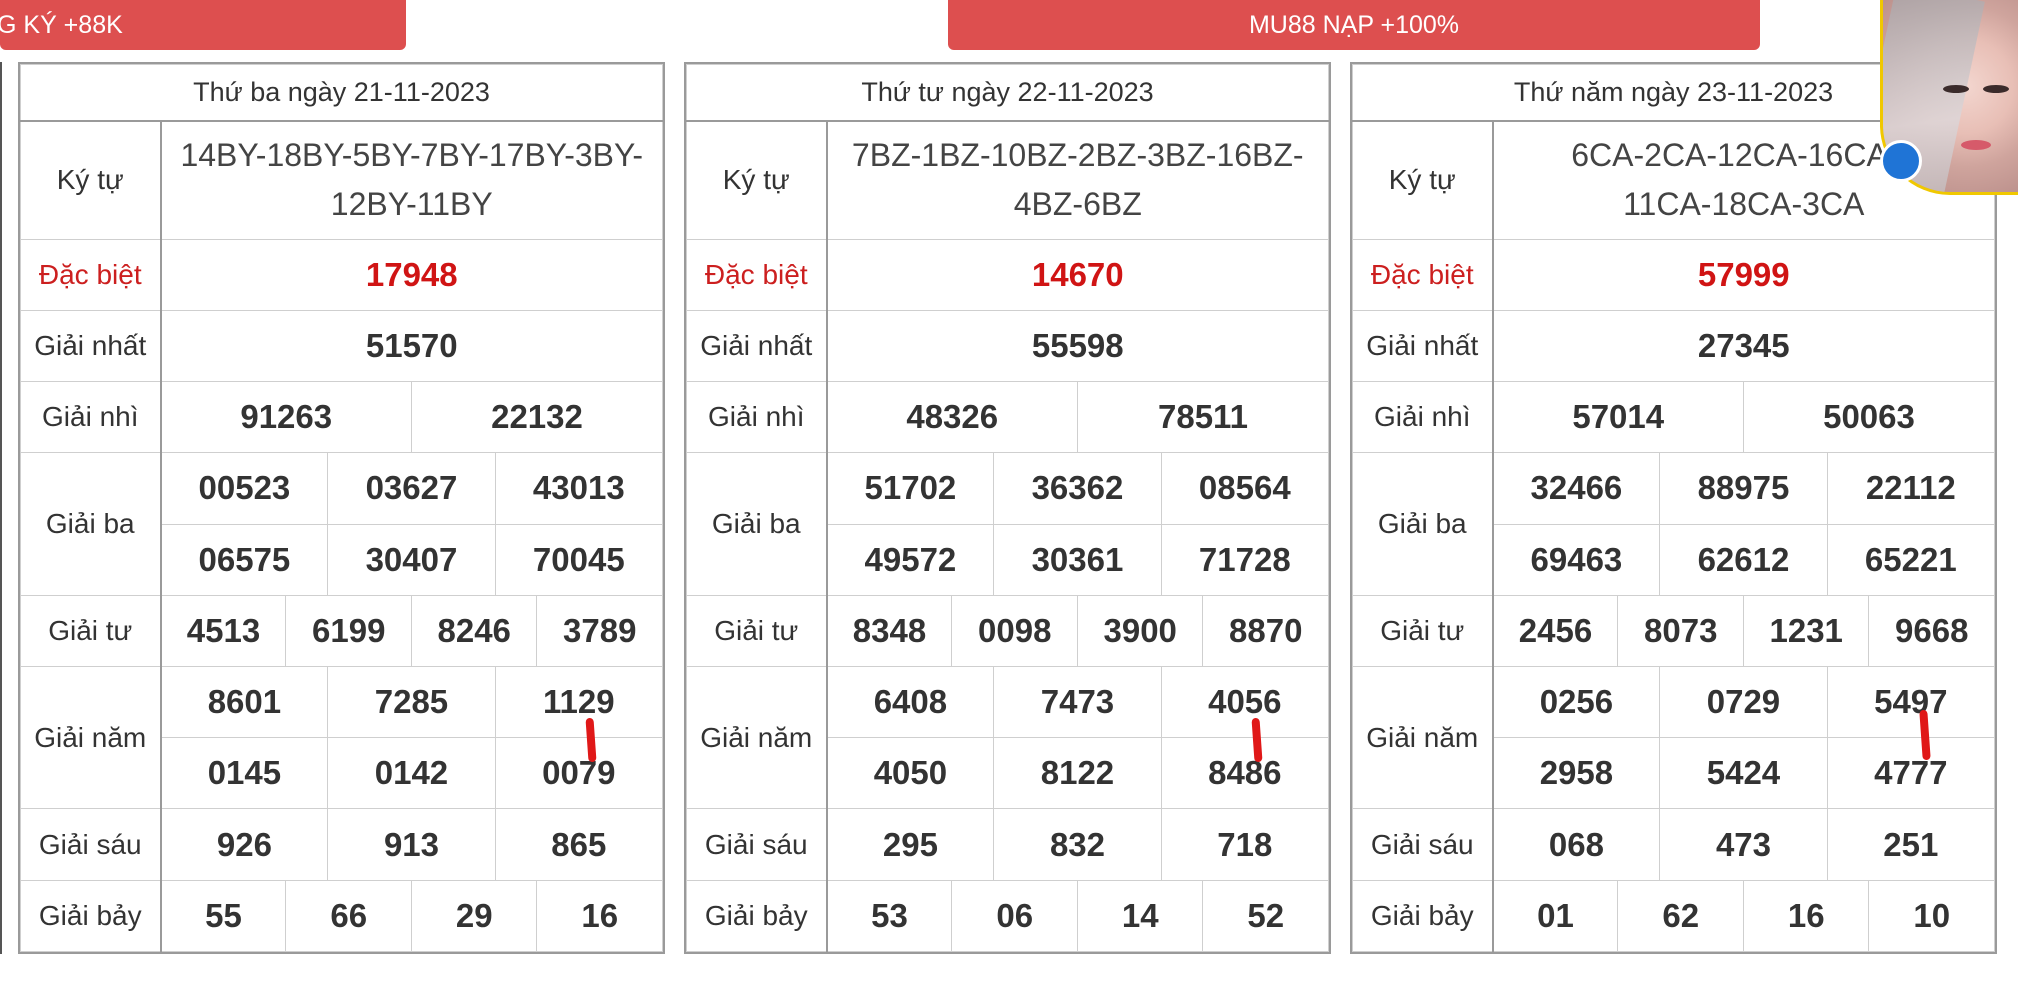 The width and height of the screenshot is (2018, 981). Describe the element at coordinates (1618, 417) in the screenshot. I see `second-prize-number: 57014` at that location.